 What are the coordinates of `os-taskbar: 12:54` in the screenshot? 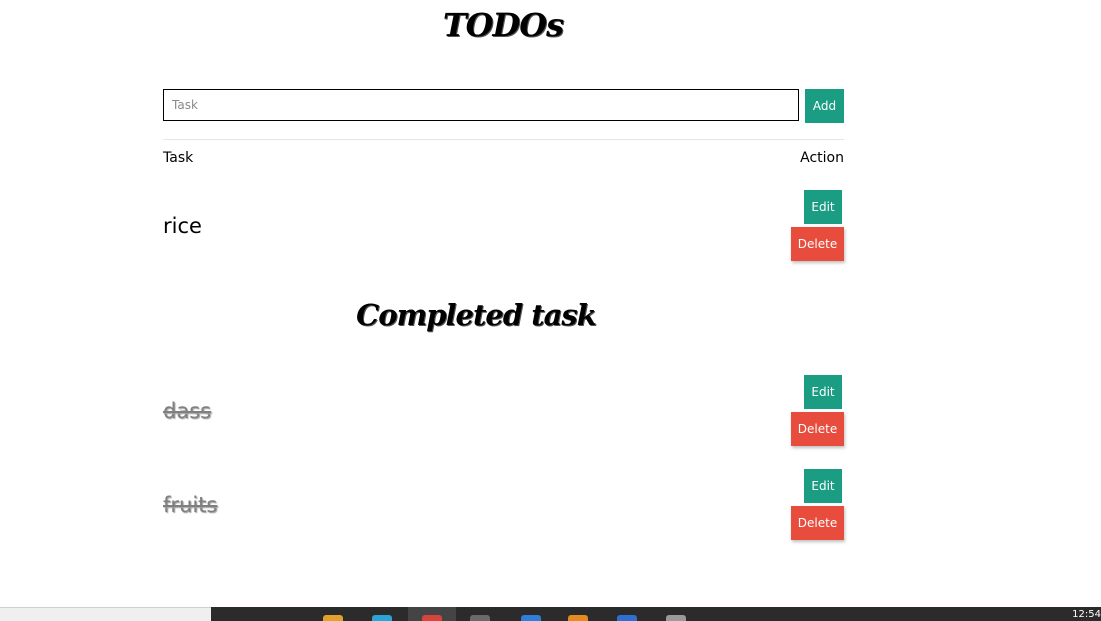 It's located at (550, 614).